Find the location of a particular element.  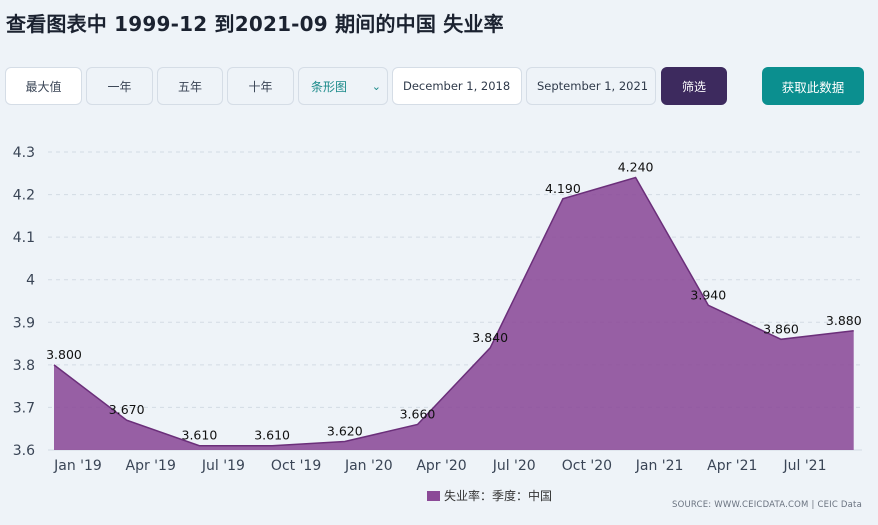

y-tick-label: 3.7 is located at coordinates (24, 408).